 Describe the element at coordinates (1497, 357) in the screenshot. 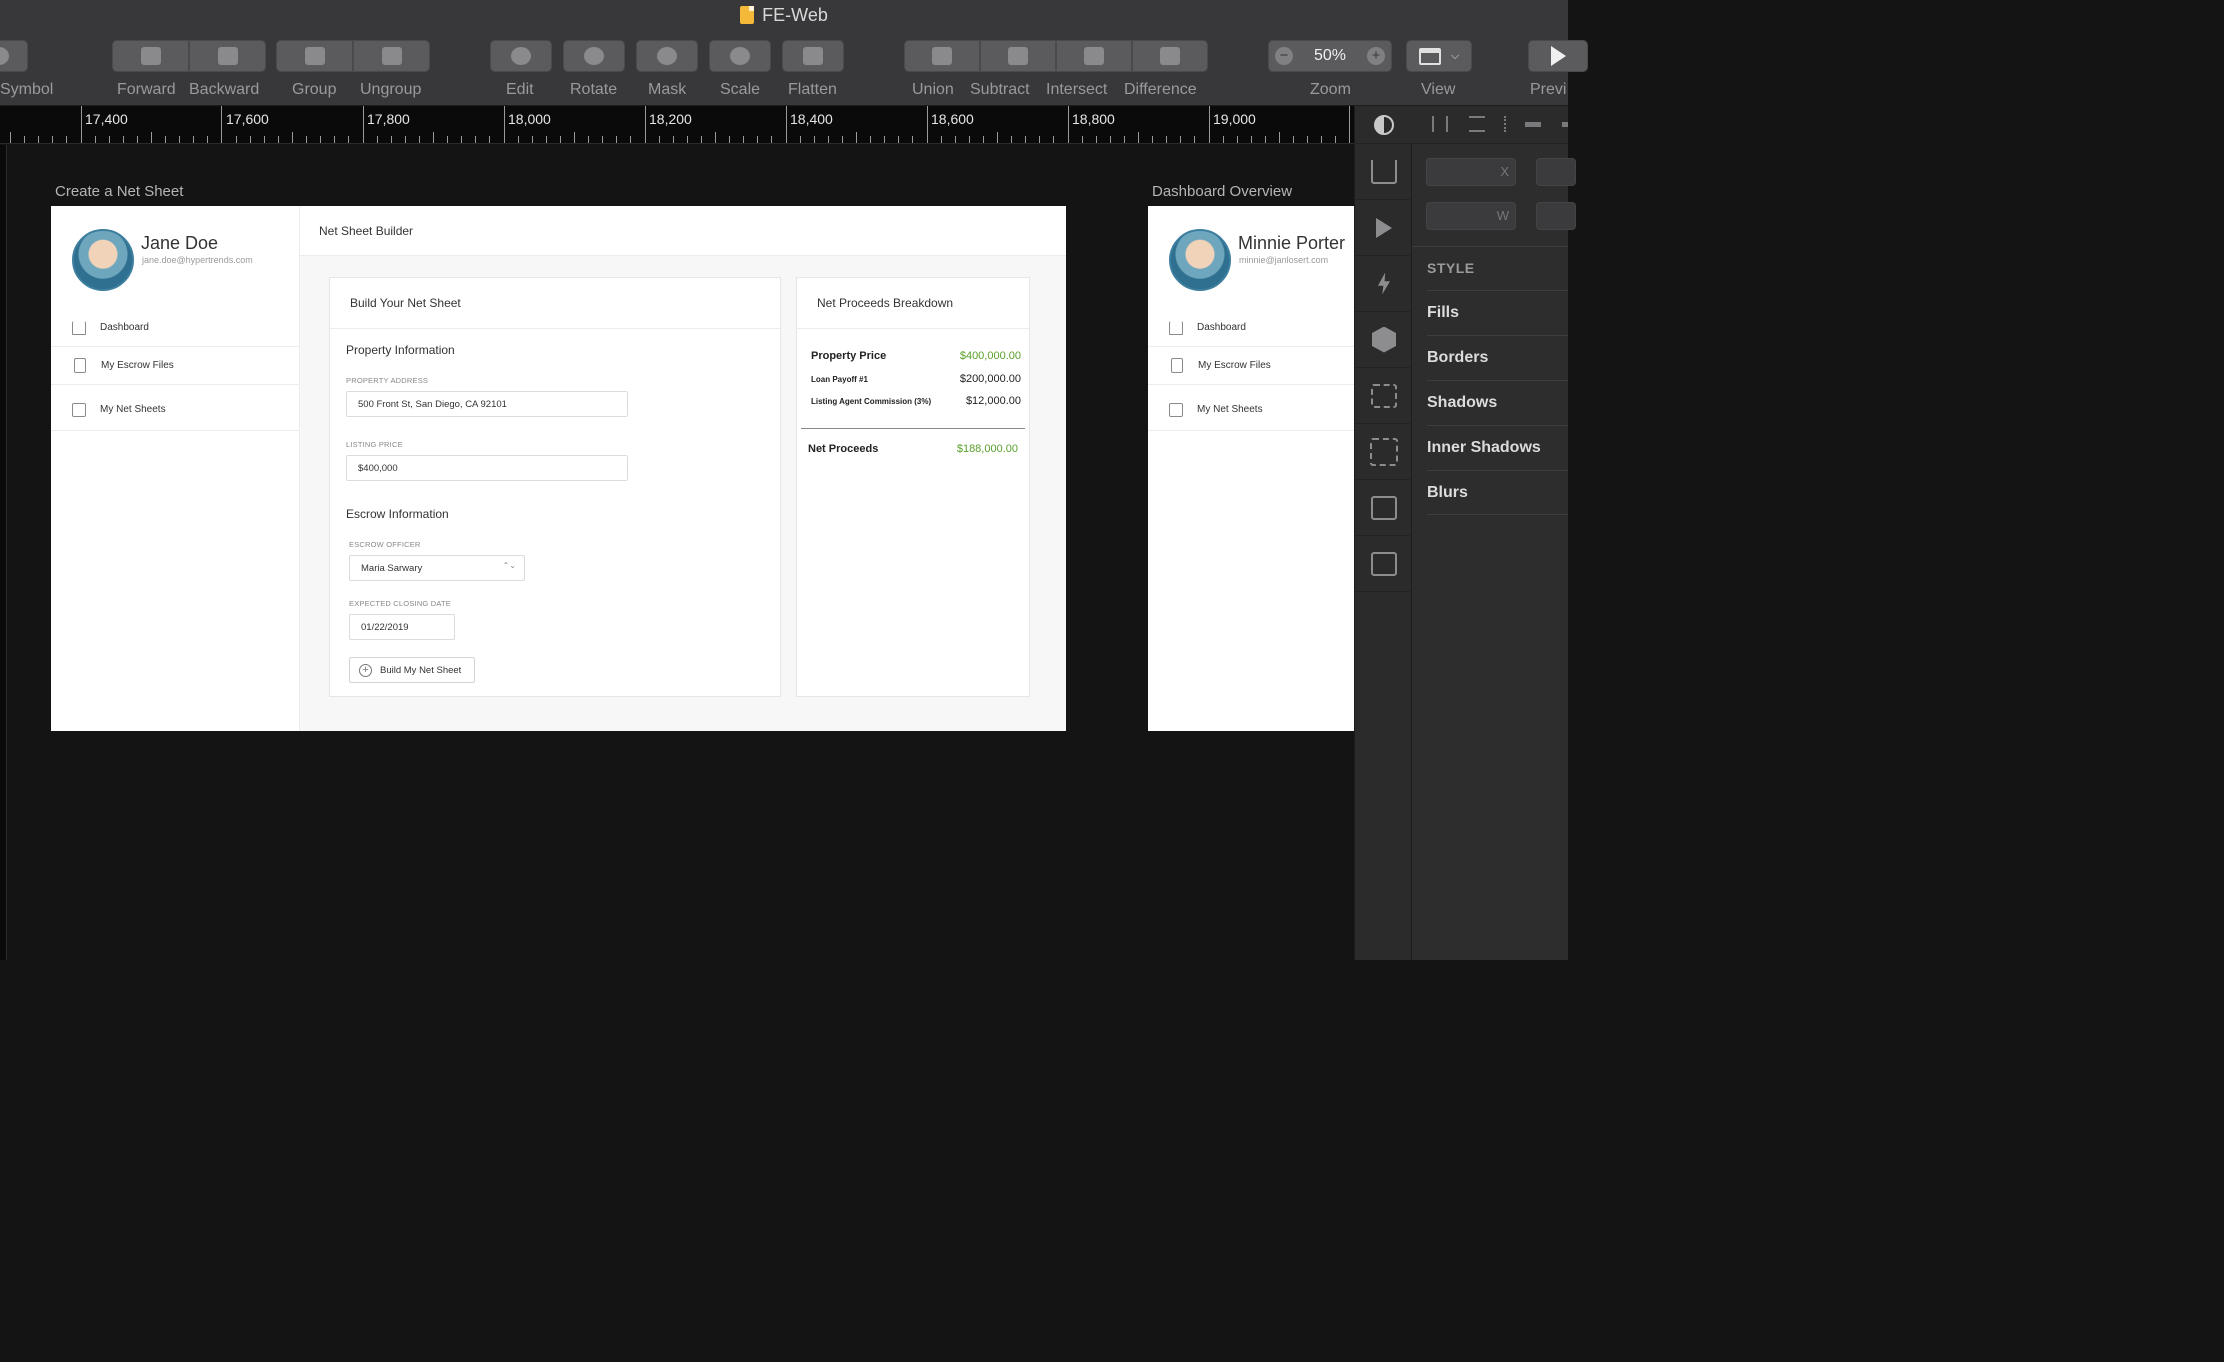

I see `borders-section: Borders` at that location.